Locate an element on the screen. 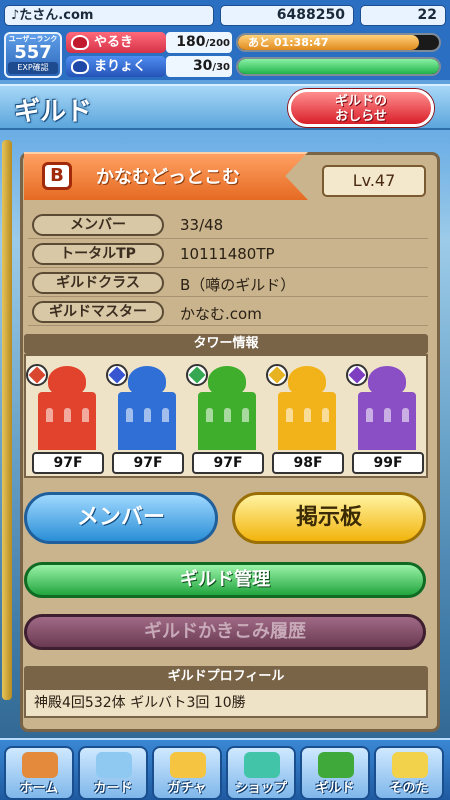 The width and height of the screenshot is (450, 800). tower-info-header: タワー情報 is located at coordinates (226, 344).